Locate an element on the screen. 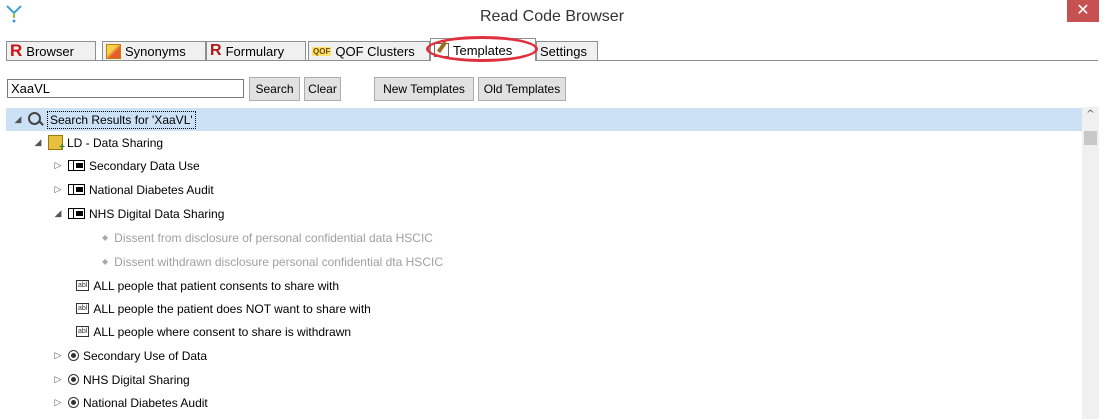 The width and height of the screenshot is (1104, 419). new-templates-button: New Templates is located at coordinates (424, 89).